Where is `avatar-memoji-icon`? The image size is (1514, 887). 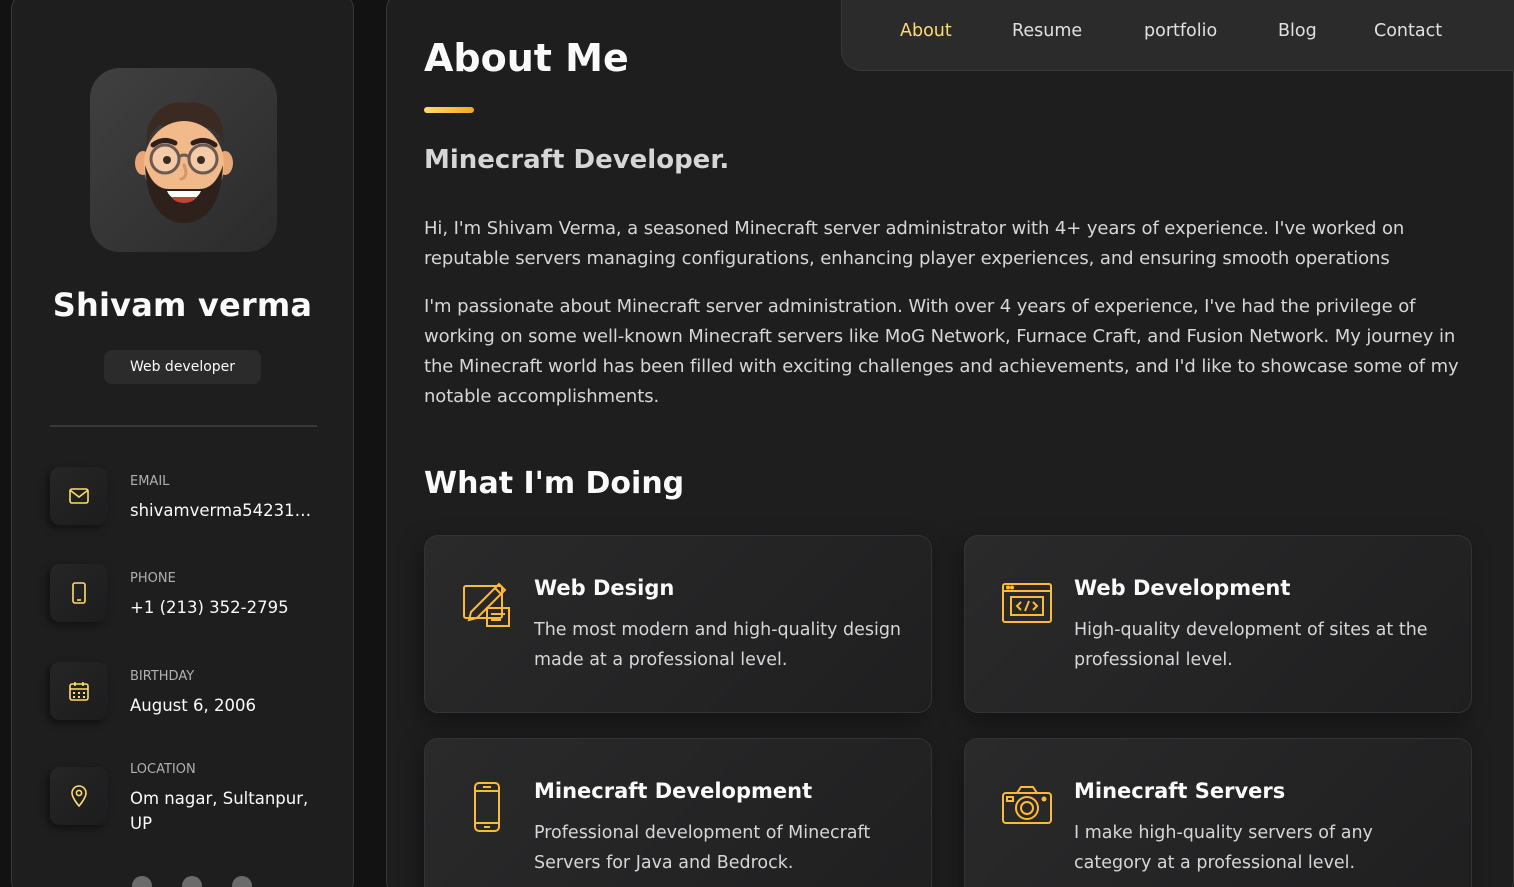
avatar-memoji-icon is located at coordinates (183, 162).